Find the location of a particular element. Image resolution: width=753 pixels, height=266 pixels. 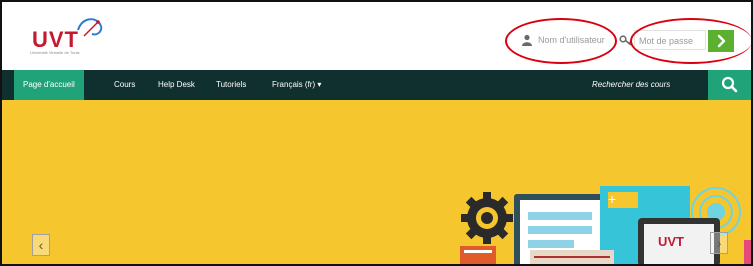

password-field: Mot de passe is located at coordinates (670, 40).